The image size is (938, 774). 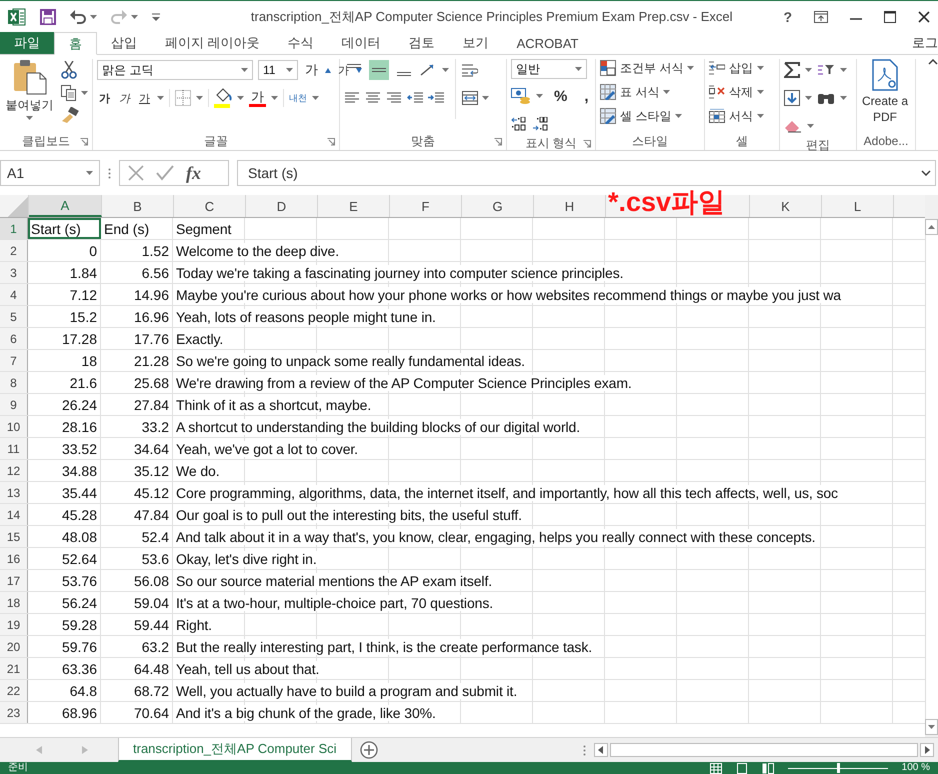 What do you see at coordinates (931, 227) in the screenshot?
I see `scroll-up-icon` at bounding box center [931, 227].